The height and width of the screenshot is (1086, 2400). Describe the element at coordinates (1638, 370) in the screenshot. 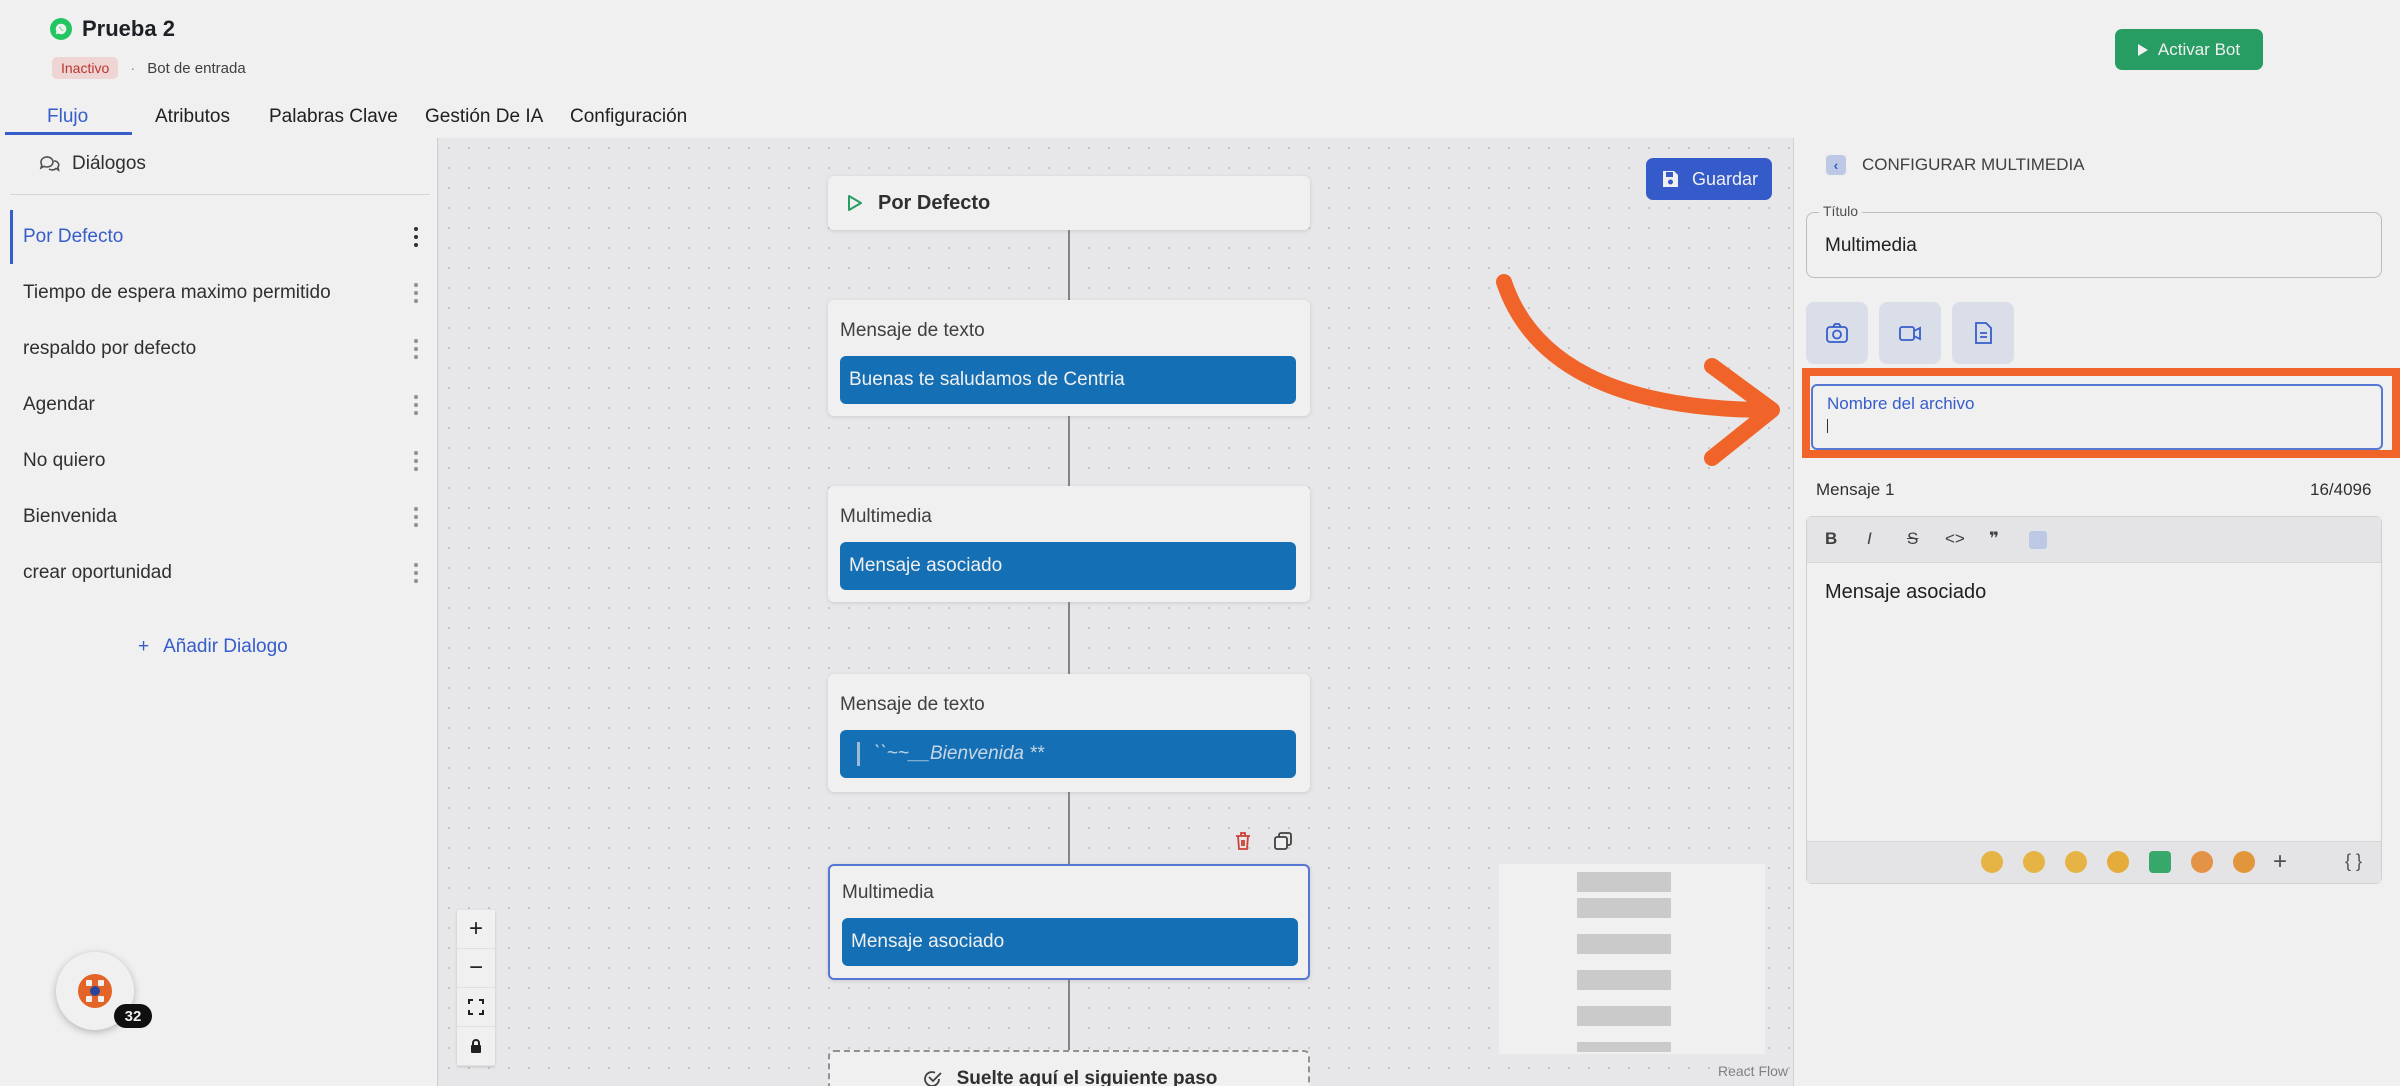

I see `curved-arrow-annotation` at that location.